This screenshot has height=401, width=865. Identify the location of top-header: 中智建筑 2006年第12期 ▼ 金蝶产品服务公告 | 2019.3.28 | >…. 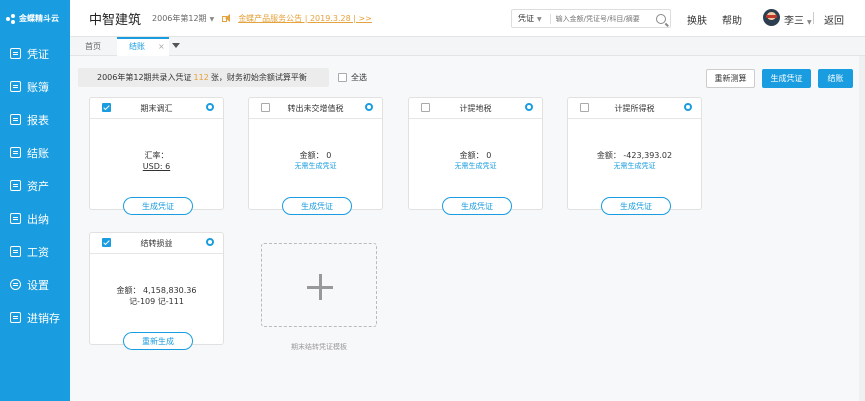
(467, 18).